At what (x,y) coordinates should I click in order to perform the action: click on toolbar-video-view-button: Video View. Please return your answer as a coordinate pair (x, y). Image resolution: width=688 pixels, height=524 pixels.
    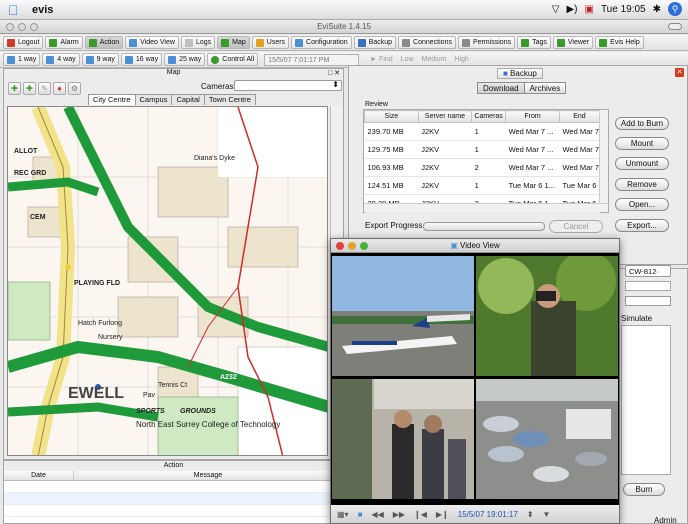
    Looking at the image, I should click on (152, 42).